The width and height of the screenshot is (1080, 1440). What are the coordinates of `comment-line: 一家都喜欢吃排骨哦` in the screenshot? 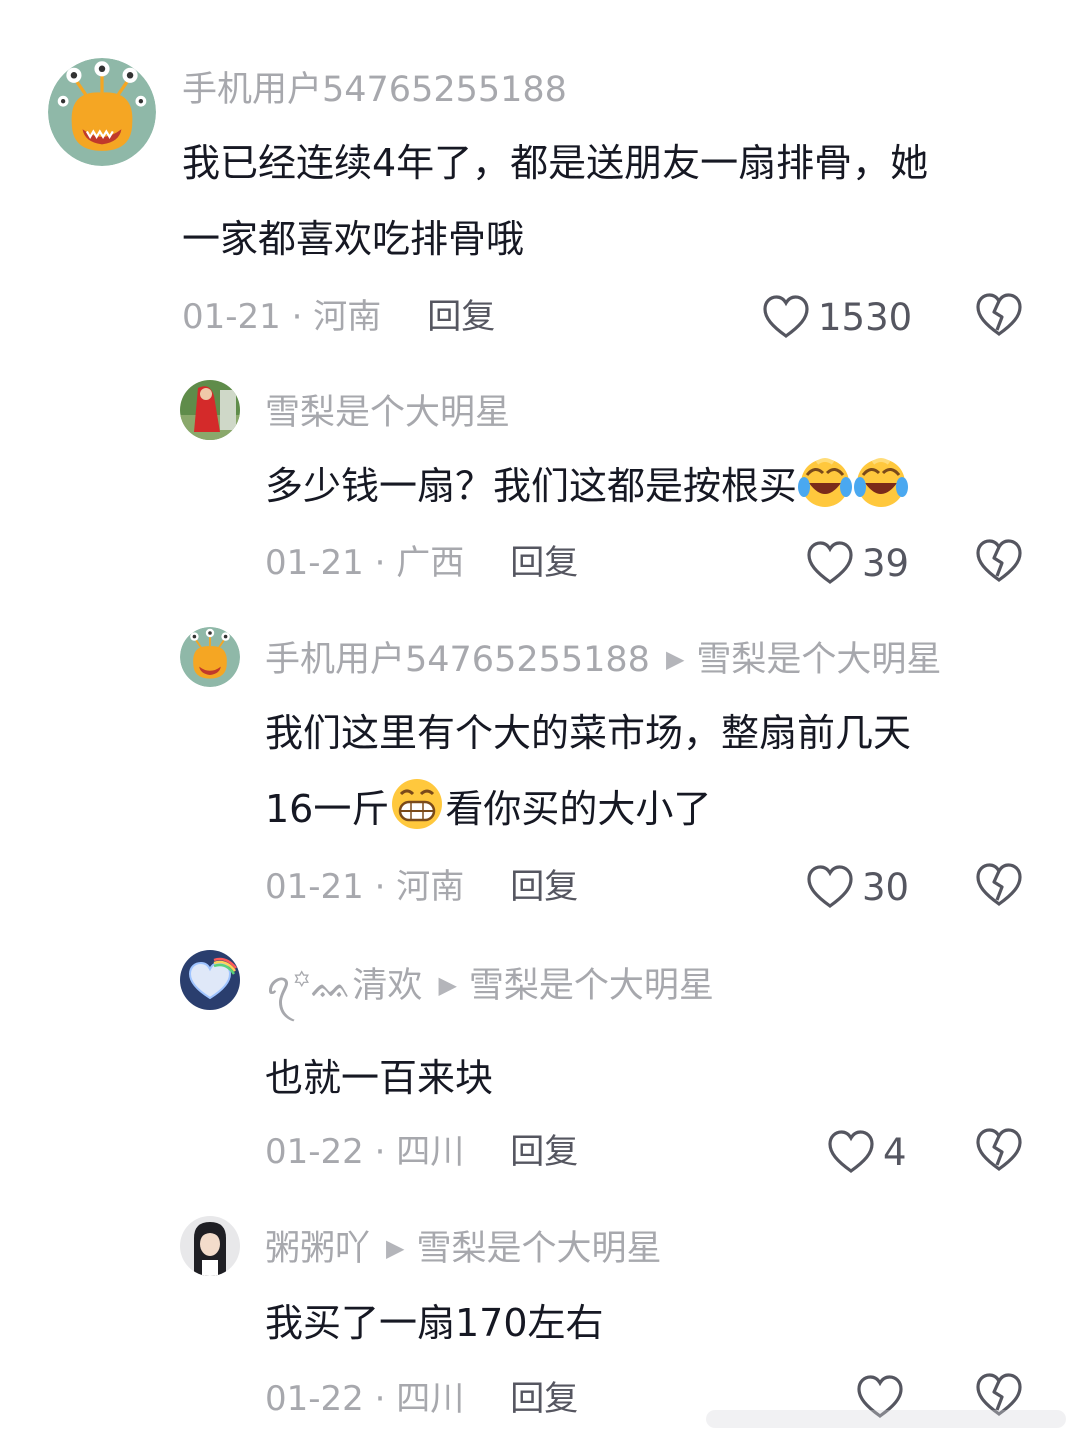 It's located at (353, 239).